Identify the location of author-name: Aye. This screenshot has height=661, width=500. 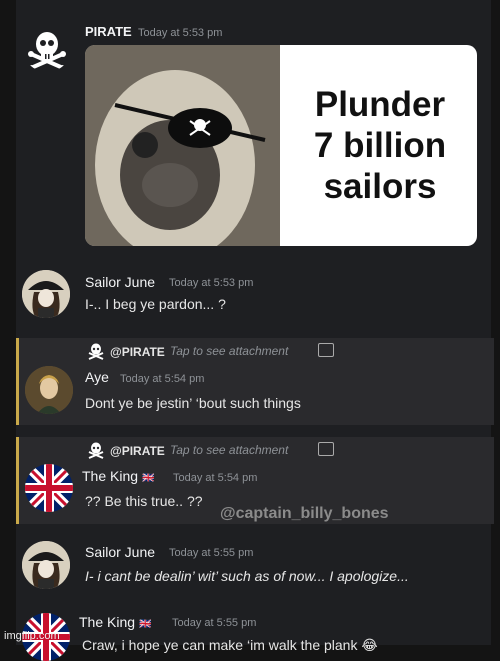
(97, 377).